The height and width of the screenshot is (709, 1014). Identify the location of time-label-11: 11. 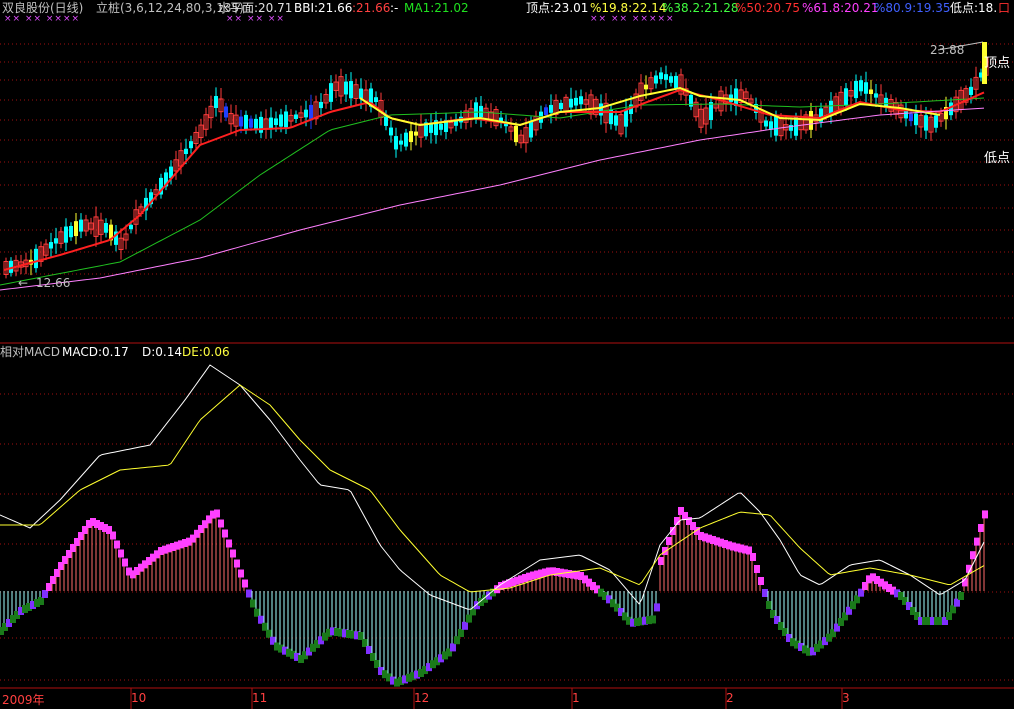
(260, 698).